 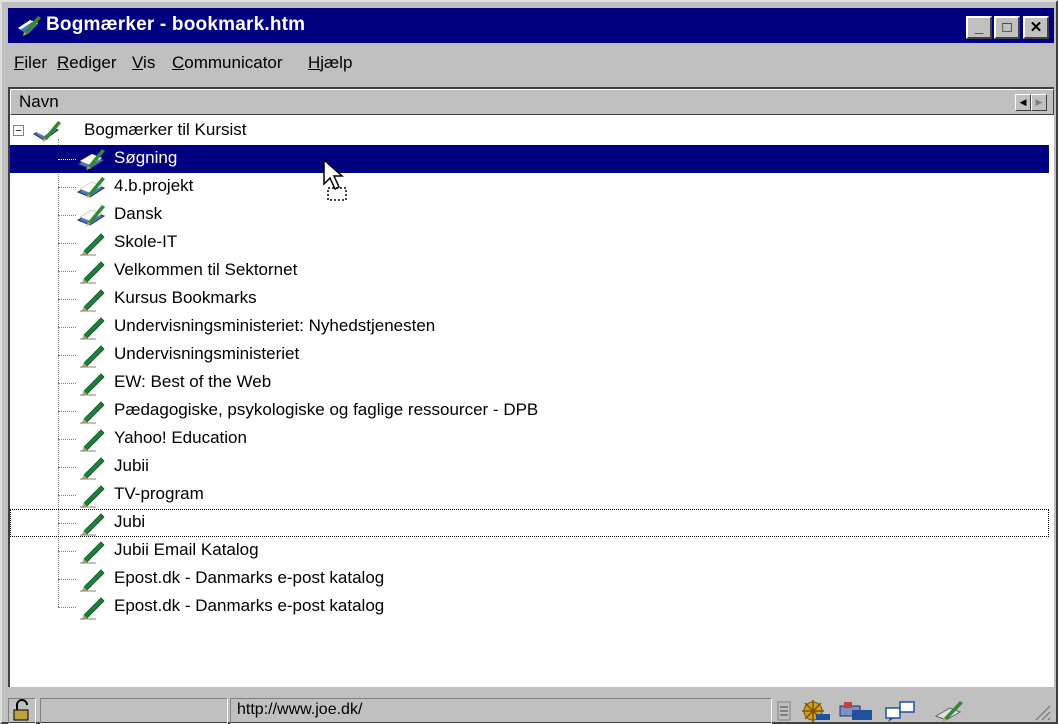 What do you see at coordinates (30, 63) in the screenshot?
I see `menu-filer: Filer` at bounding box center [30, 63].